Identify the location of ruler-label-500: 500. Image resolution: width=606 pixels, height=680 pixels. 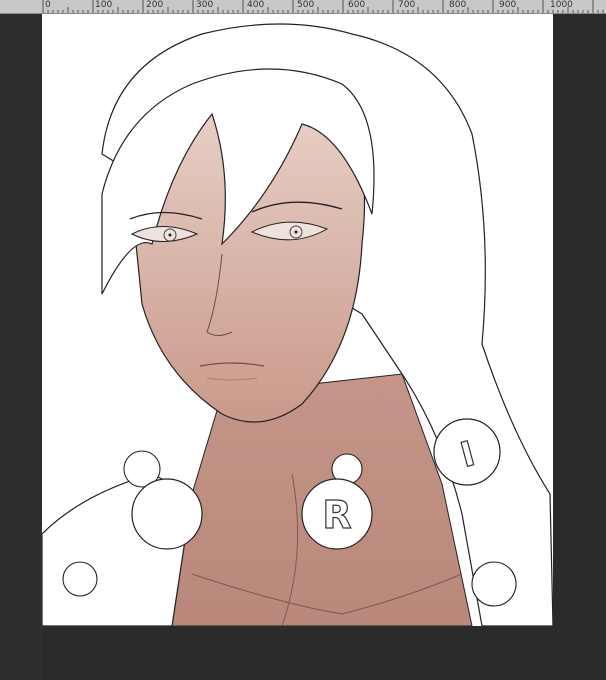
(306, 5).